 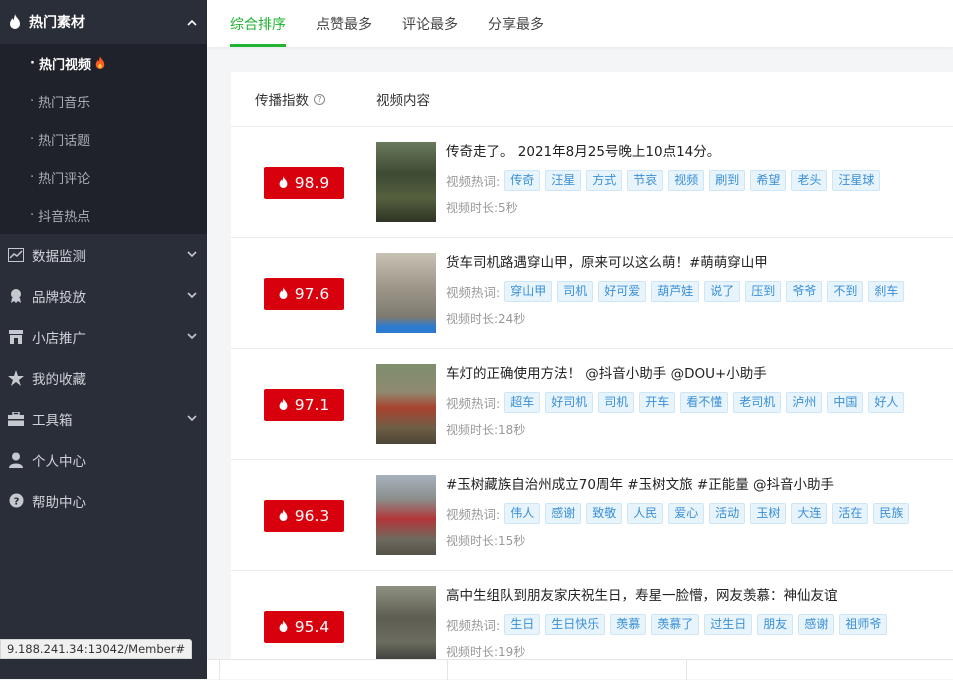 I want to click on hot-word-tag: 生日快乐, so click(x=575, y=624).